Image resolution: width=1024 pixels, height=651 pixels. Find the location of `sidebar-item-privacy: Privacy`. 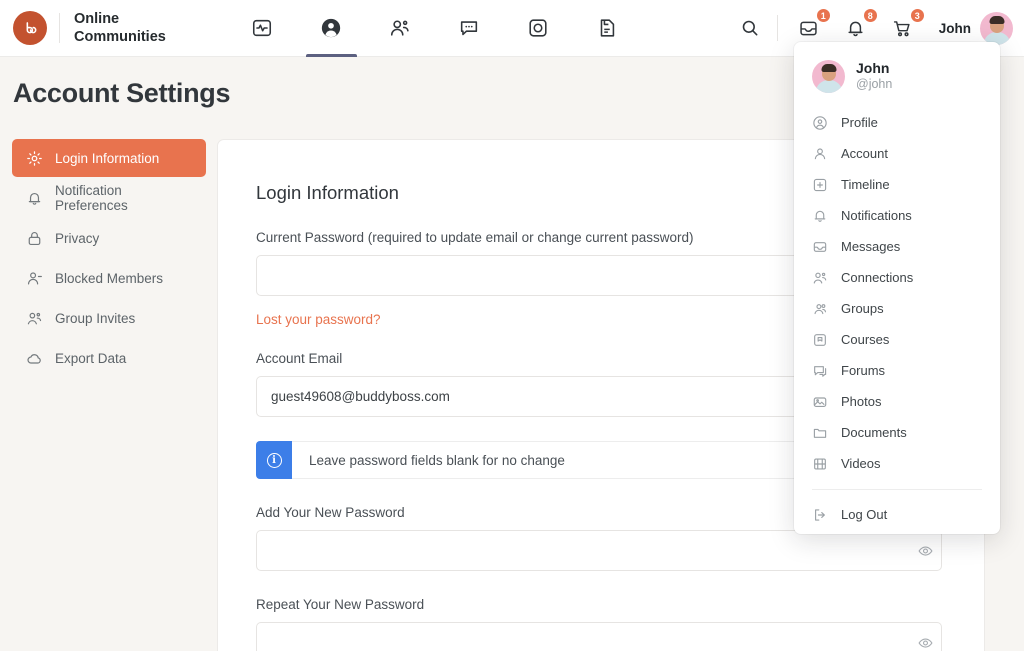

sidebar-item-privacy: Privacy is located at coordinates (109, 238).